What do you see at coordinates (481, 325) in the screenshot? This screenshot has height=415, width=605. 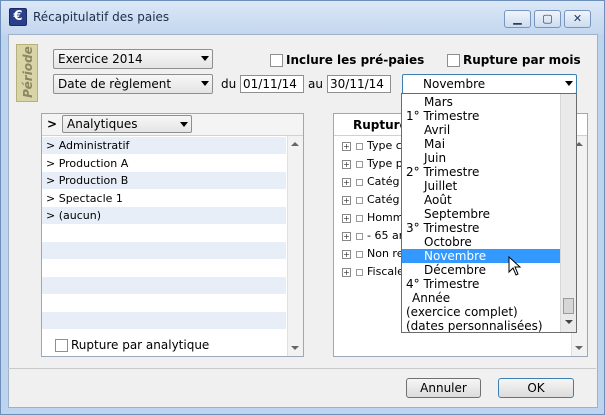 I see `period-option: (dates personnalisées)` at bounding box center [481, 325].